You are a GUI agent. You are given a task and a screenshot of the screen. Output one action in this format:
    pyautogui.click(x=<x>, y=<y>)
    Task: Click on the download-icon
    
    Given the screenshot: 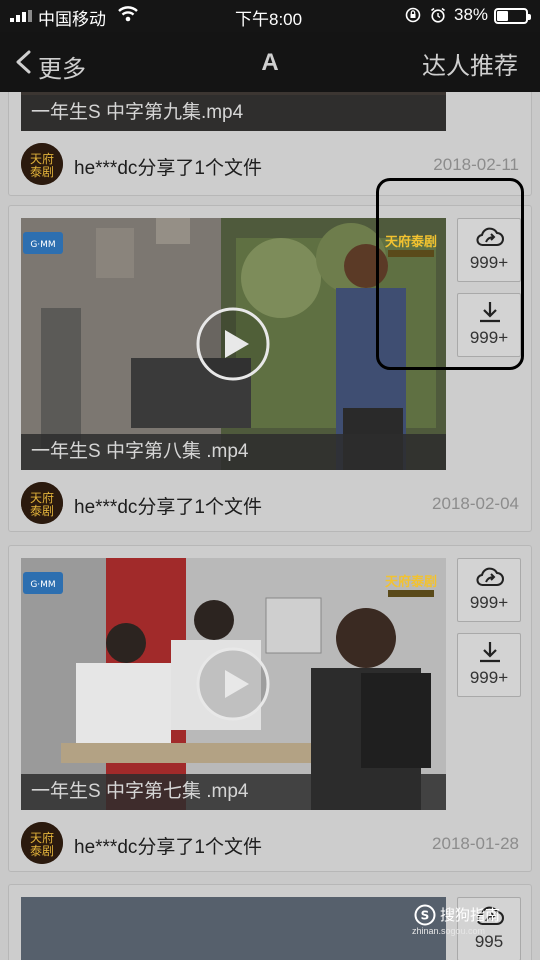 What is the action you would take?
    pyautogui.click(x=490, y=652)
    